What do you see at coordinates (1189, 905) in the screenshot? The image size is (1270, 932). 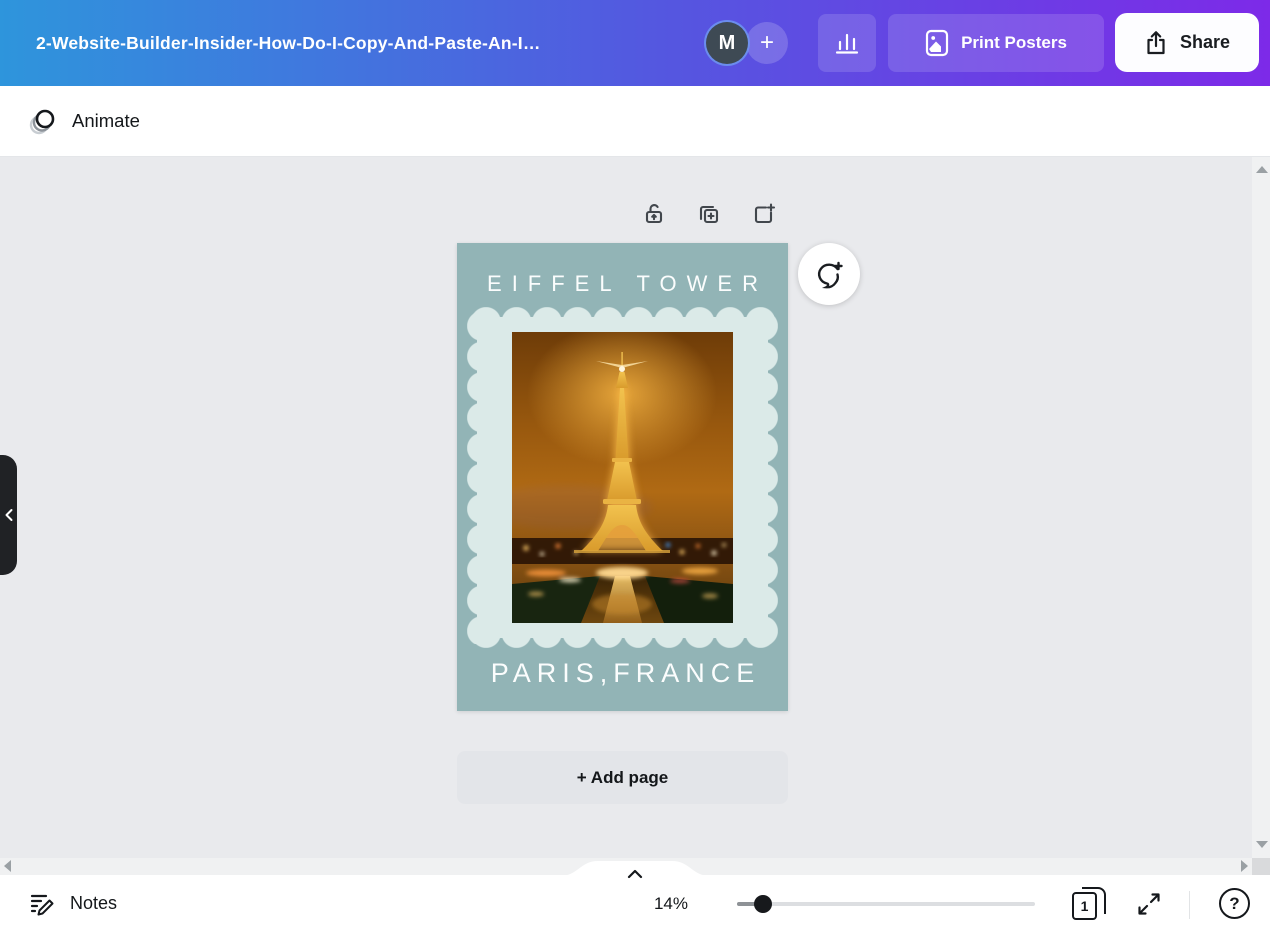 I see `divider` at bounding box center [1189, 905].